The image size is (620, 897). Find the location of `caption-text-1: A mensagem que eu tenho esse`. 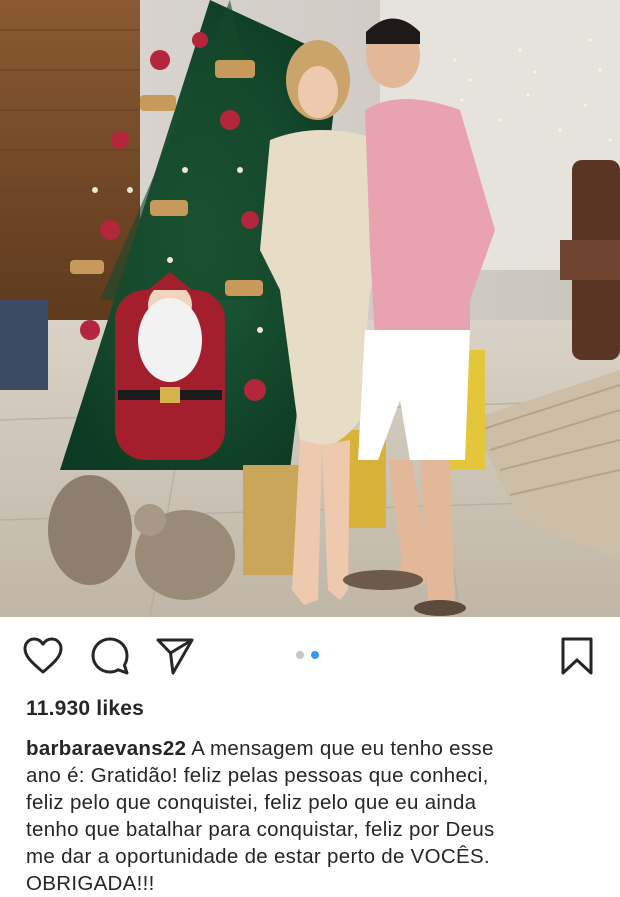

caption-text-1: A mensagem que eu tenho esse is located at coordinates (342, 748).